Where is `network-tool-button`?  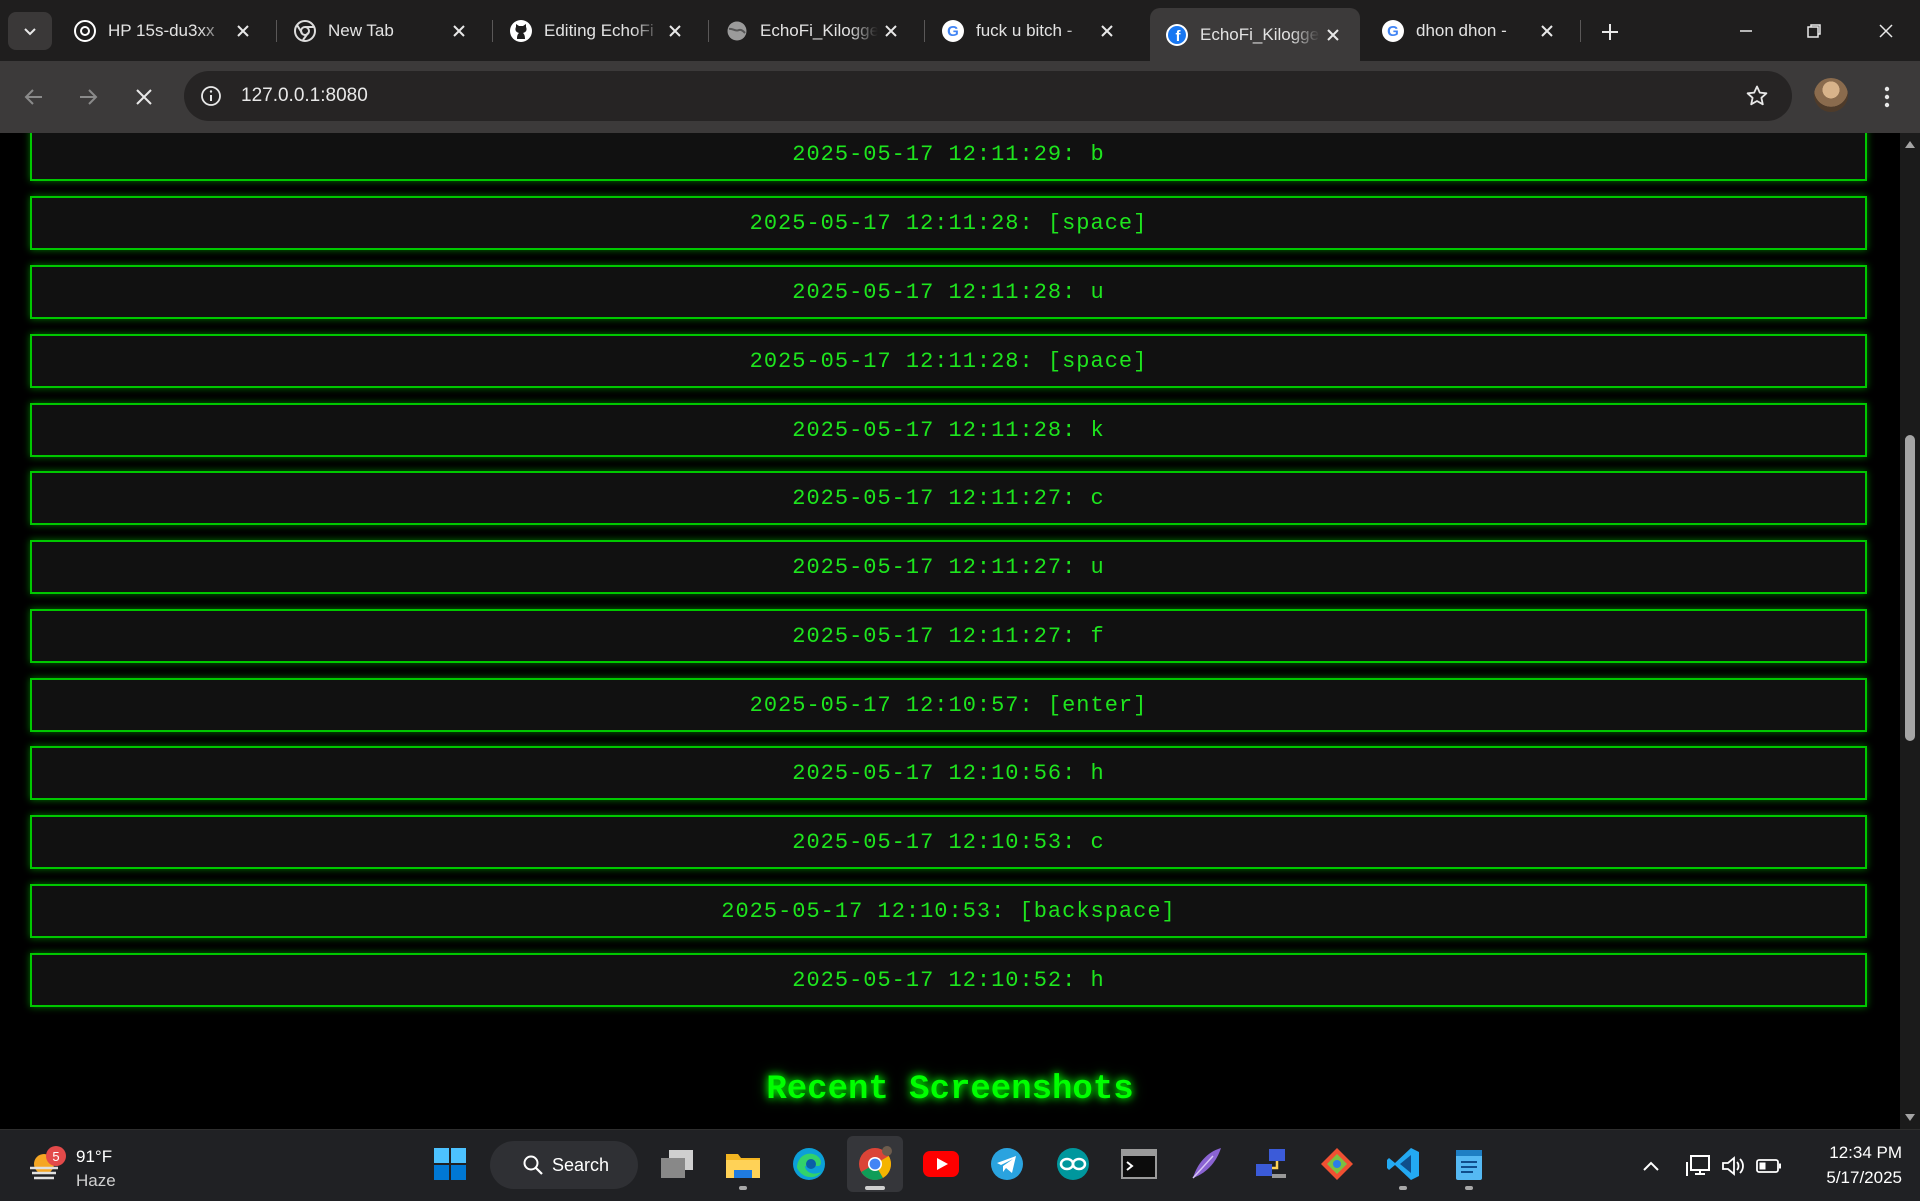 network-tool-button is located at coordinates (1271, 1164).